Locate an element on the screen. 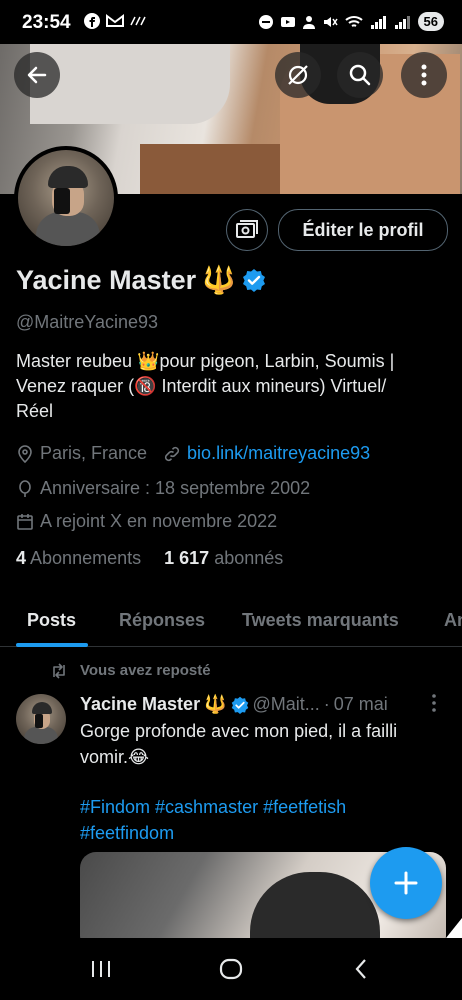 The height and width of the screenshot is (1000, 462). repost-label: Vous avez reposté is located at coordinates (145, 670).